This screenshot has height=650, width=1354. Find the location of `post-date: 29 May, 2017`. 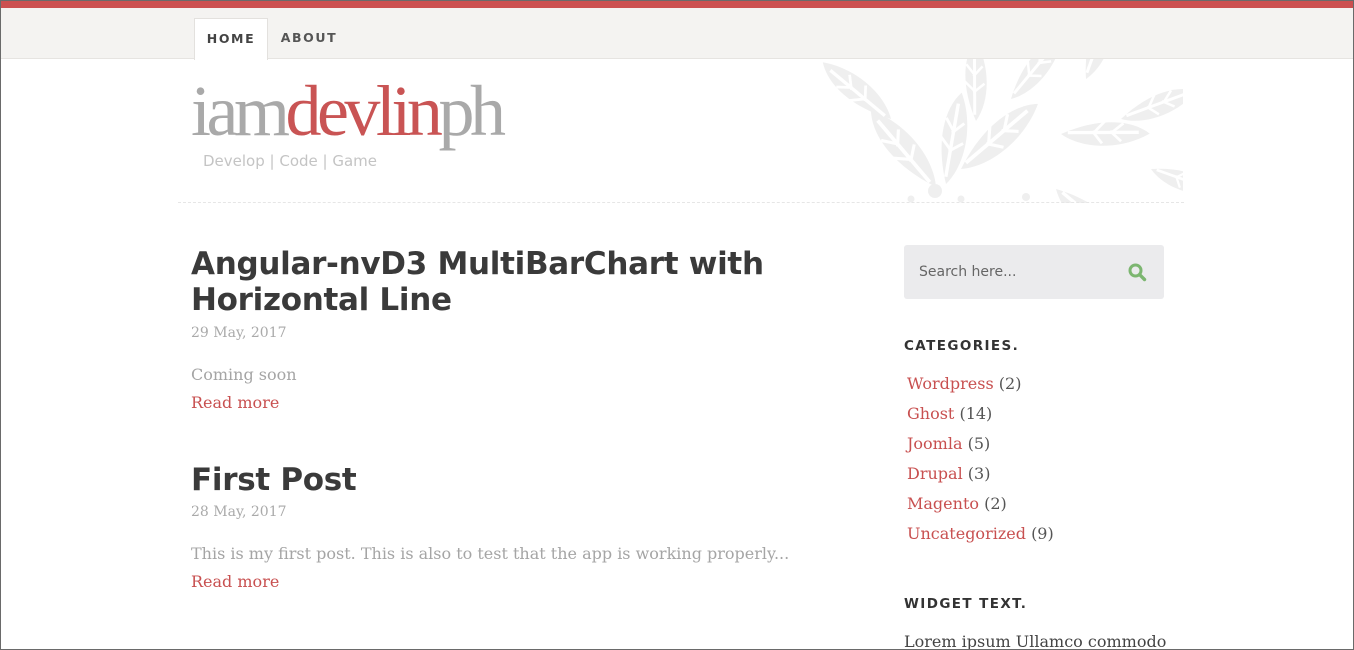

post-date: 29 May, 2017 is located at coordinates (239, 333).